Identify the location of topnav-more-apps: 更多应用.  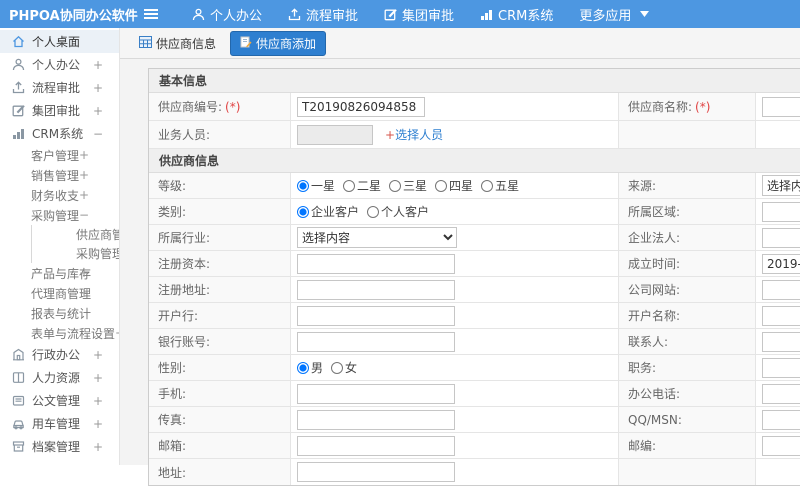
(614, 14).